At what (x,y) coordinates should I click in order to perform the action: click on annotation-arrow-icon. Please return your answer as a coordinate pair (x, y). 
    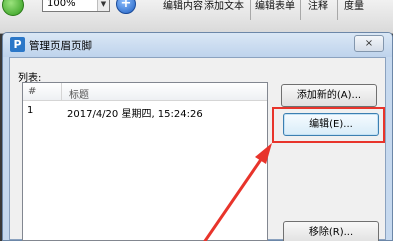
    Looking at the image, I should click on (237, 192).